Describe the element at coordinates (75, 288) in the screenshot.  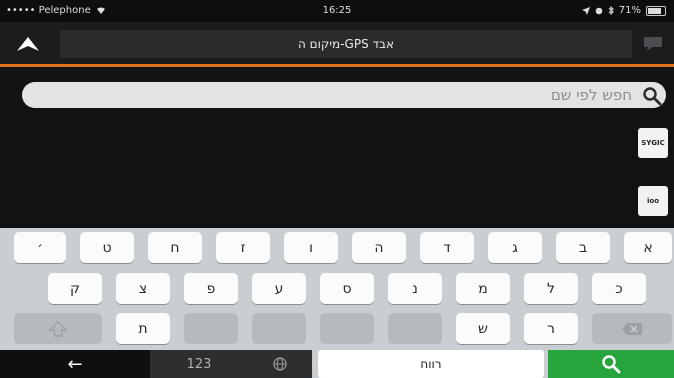
I see `key-qof: ק` at that location.